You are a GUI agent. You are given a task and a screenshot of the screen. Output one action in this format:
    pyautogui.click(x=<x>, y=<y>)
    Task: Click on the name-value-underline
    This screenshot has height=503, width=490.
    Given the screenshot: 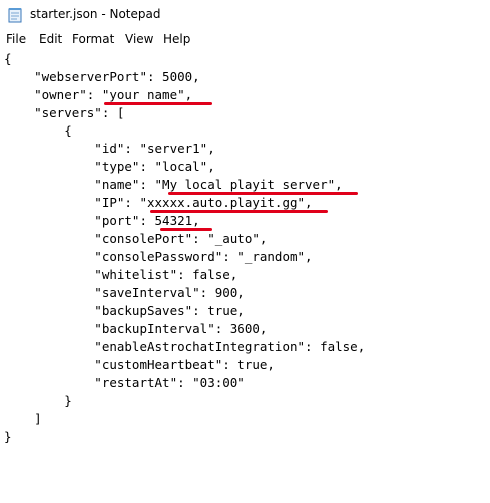 What is the action you would take?
    pyautogui.click(x=263, y=193)
    